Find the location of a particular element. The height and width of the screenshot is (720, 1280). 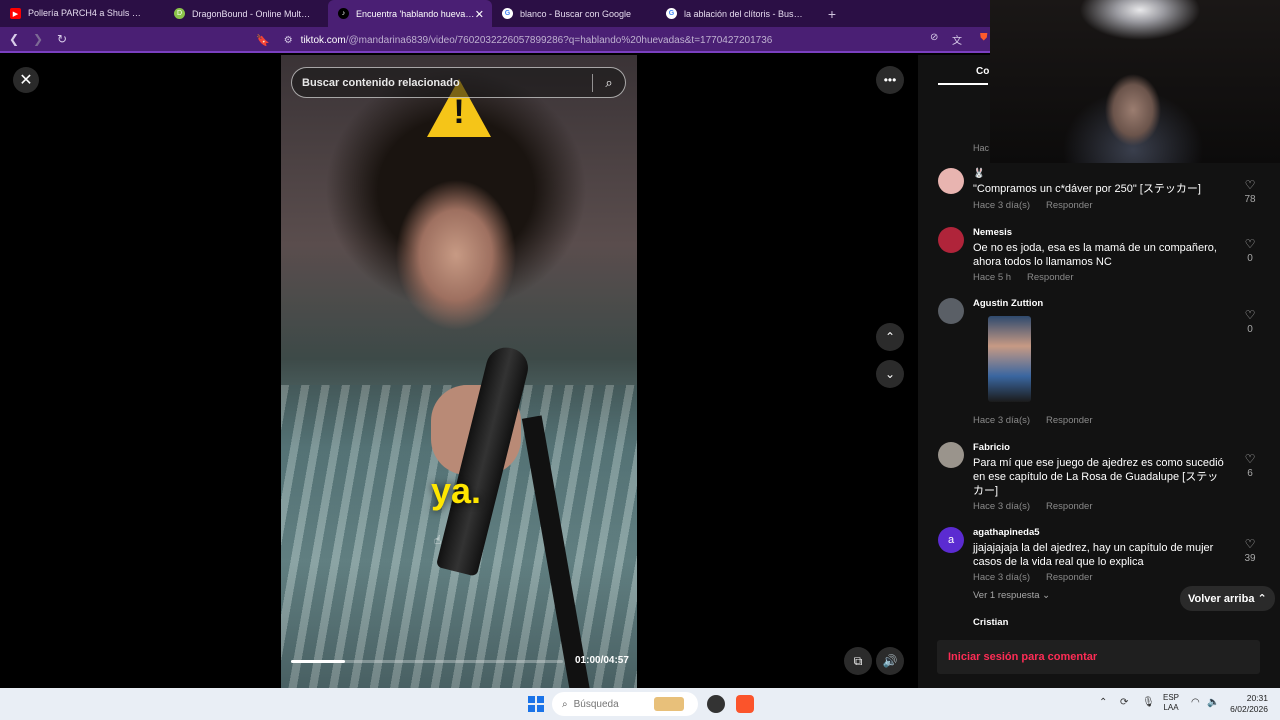

video-progress-fill is located at coordinates (318, 661).